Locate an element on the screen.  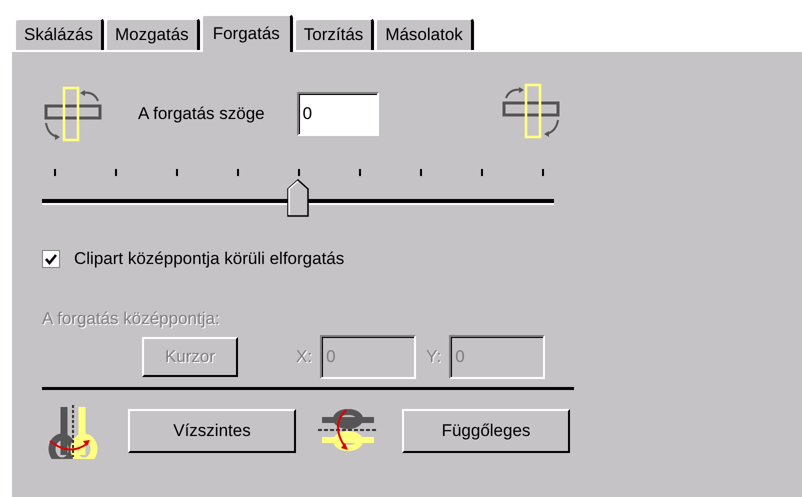
slider-thumb is located at coordinates (298, 198).